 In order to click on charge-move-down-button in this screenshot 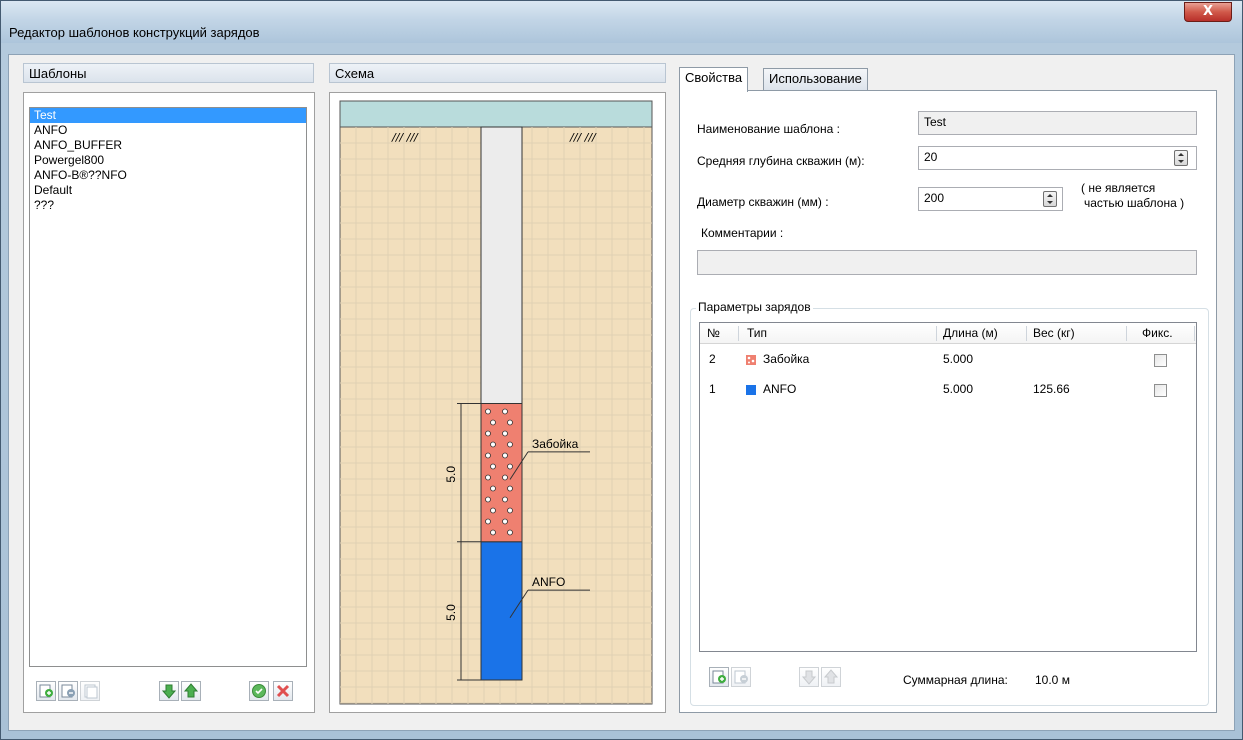, I will do `click(809, 677)`.